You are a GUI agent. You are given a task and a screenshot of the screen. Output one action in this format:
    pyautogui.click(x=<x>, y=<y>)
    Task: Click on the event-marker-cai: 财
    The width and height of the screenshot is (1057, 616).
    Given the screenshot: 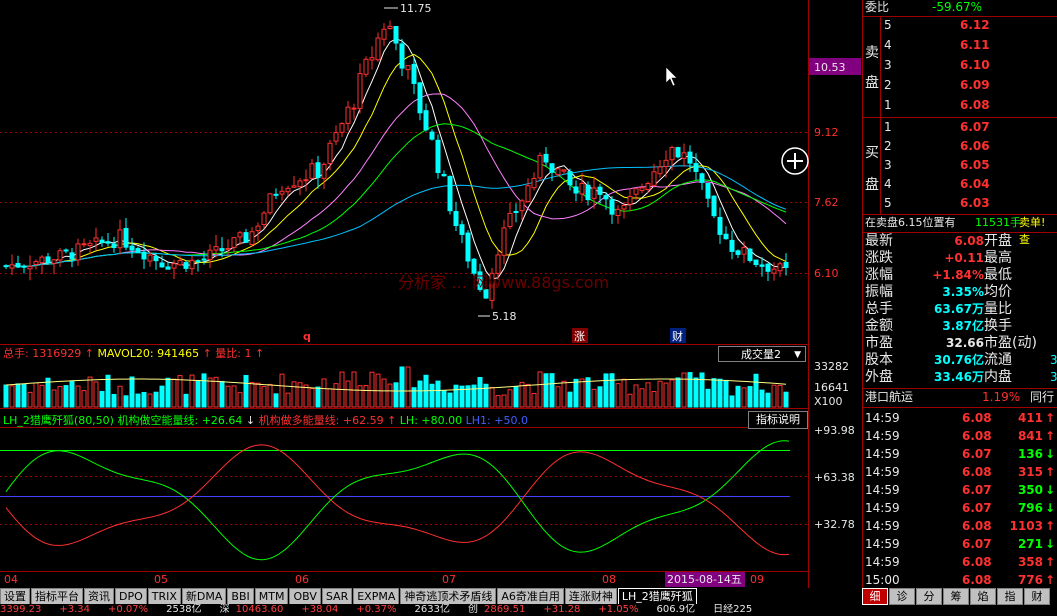 What is the action you would take?
    pyautogui.click(x=677, y=336)
    